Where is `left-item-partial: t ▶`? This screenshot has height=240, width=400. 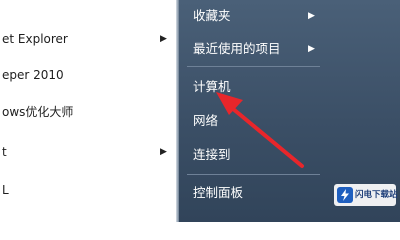 left-item-partial: t ▶ is located at coordinates (88, 152).